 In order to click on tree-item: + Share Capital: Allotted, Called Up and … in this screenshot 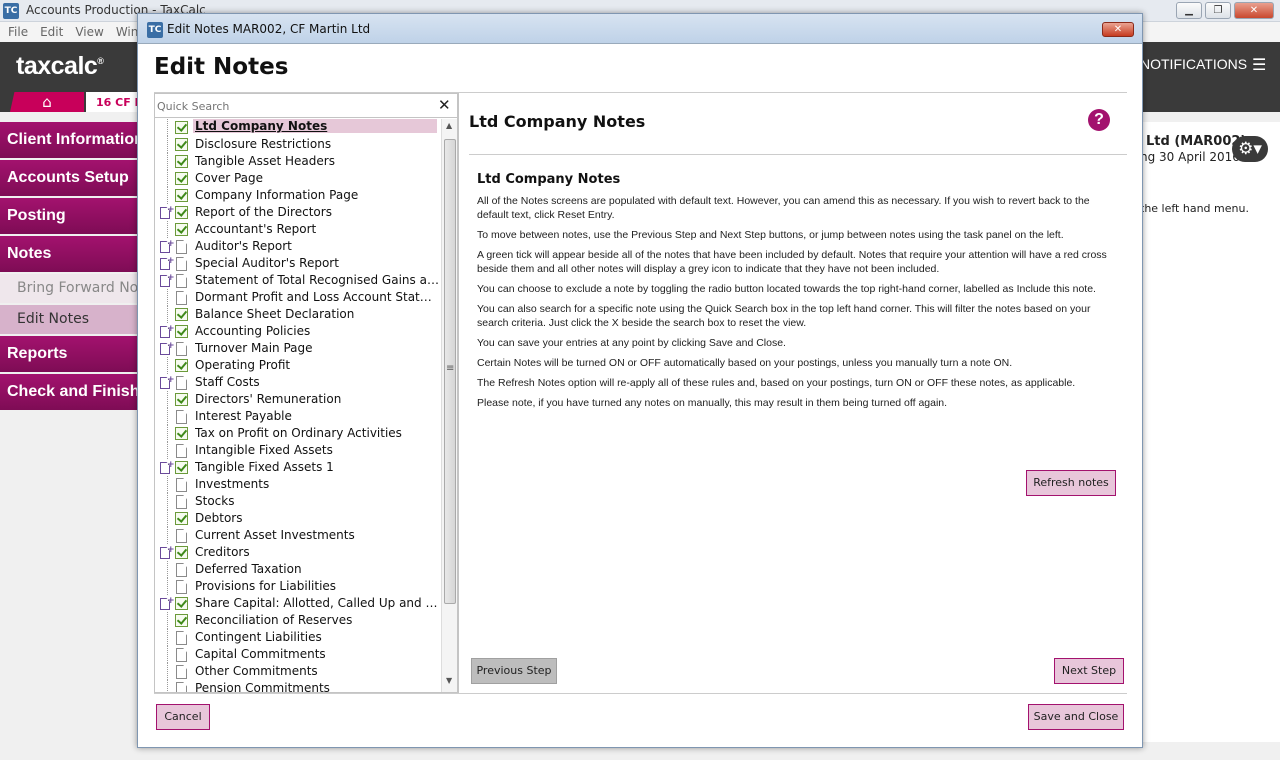, I will do `click(298, 603)`.